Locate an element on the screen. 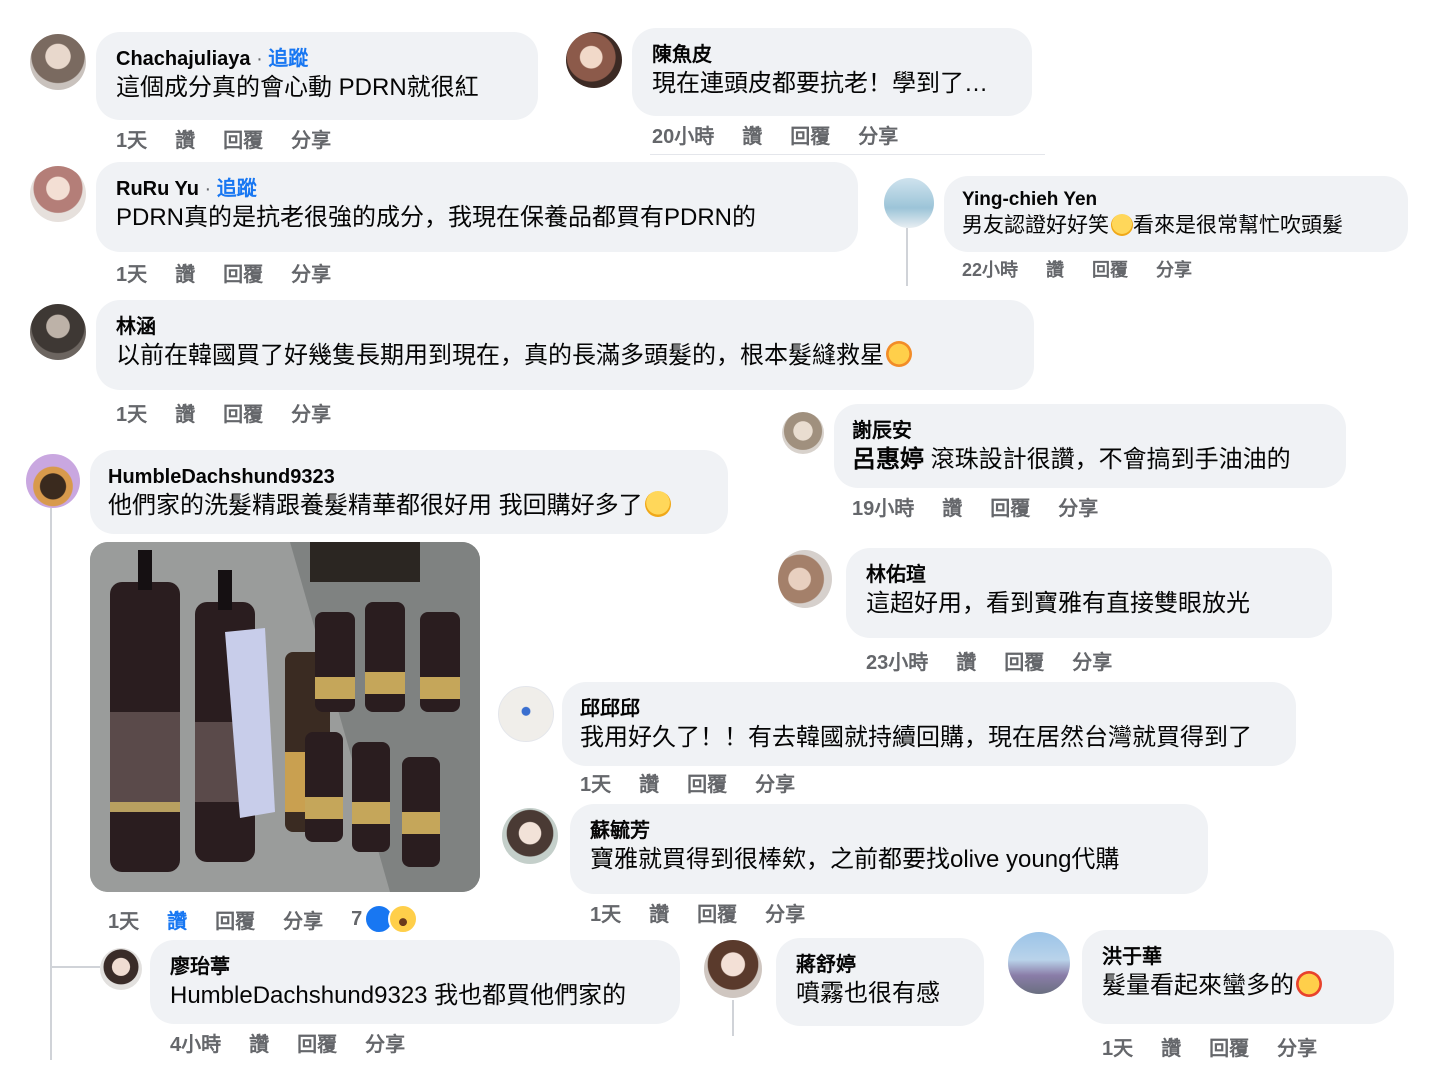  comment-text: 以前在韓國買了好幾隻長期用到現在，真的長滿多頭髮的，根本髮縫救星 is located at coordinates (500, 355).